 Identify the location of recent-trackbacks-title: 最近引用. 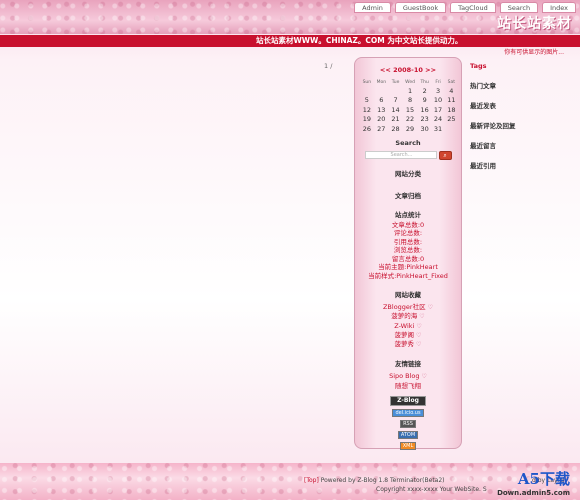
(520, 165).